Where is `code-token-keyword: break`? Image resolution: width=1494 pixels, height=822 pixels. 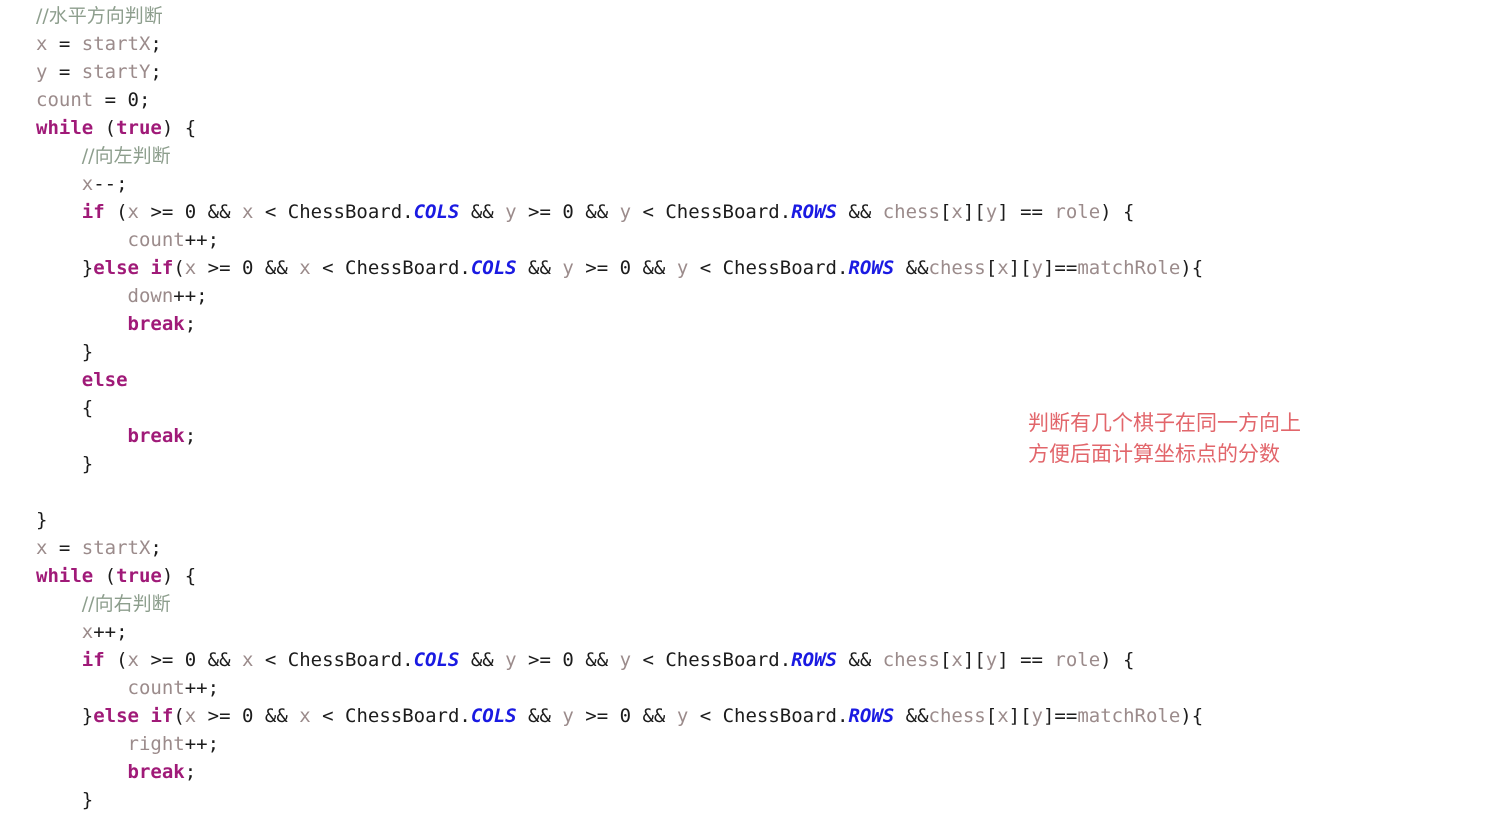
code-token-keyword: break is located at coordinates (156, 324).